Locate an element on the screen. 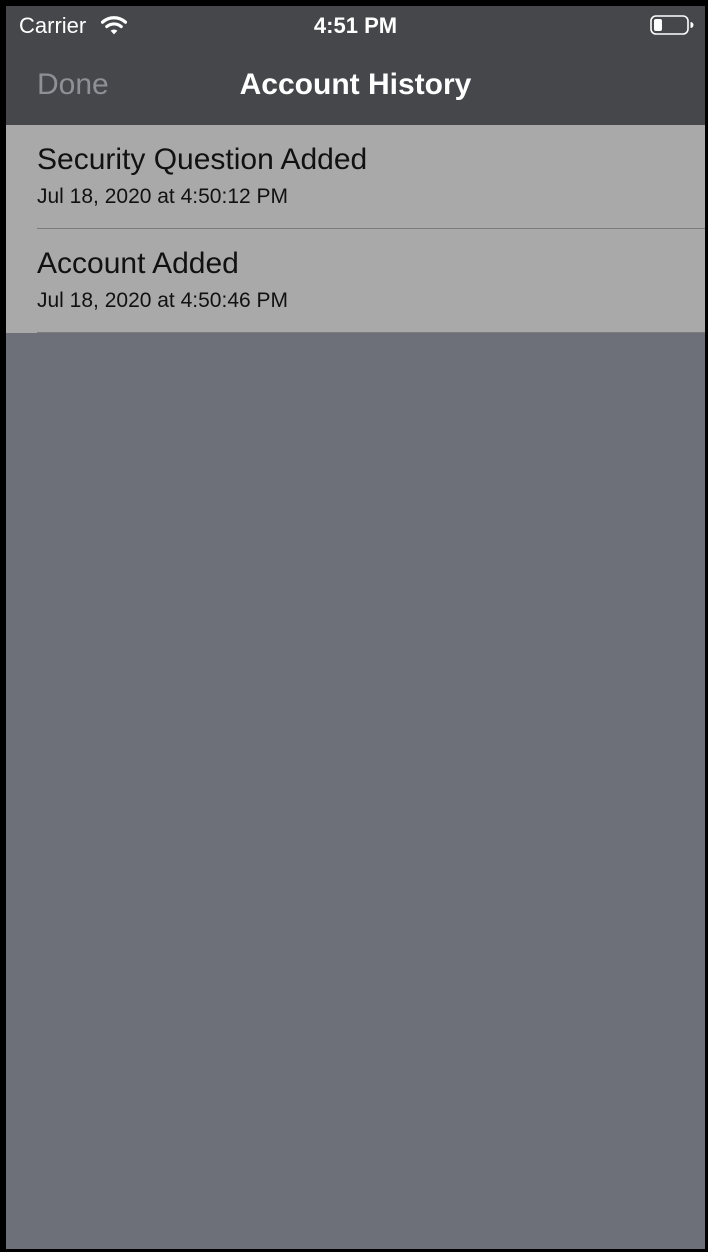 The image size is (708, 1252). status-time: 4:51 PM is located at coordinates (355, 25).